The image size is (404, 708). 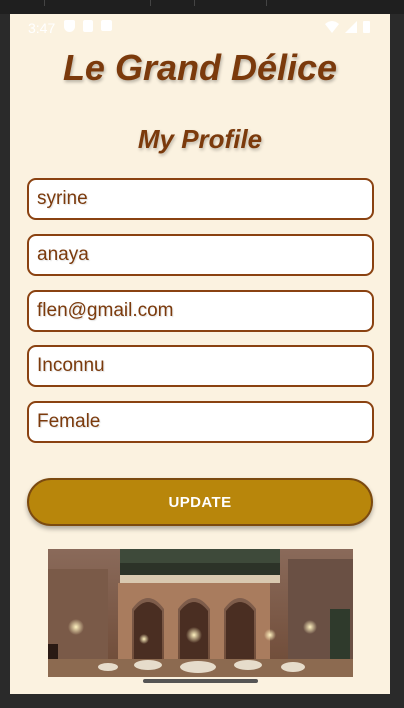 I want to click on first-name-field, so click(x=200, y=199).